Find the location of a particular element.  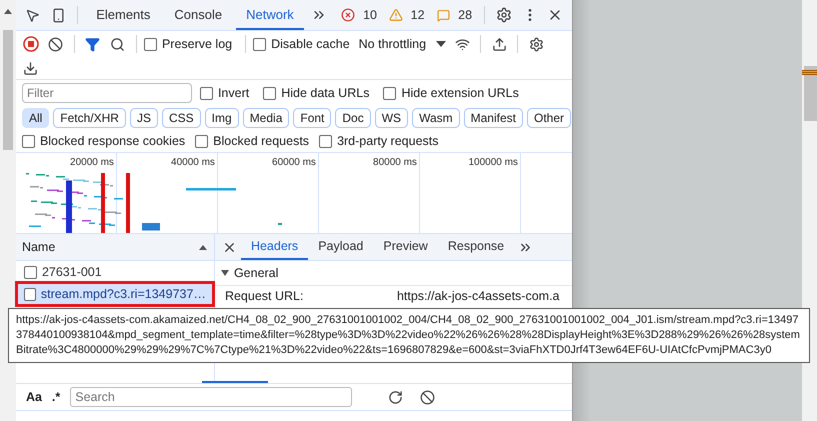

match-case-button: Aa is located at coordinates (34, 397).